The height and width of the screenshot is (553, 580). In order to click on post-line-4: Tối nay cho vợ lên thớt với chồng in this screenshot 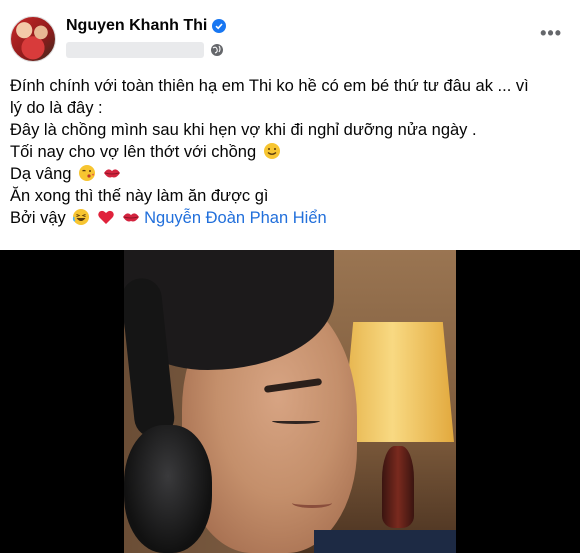, I will do `click(290, 152)`.